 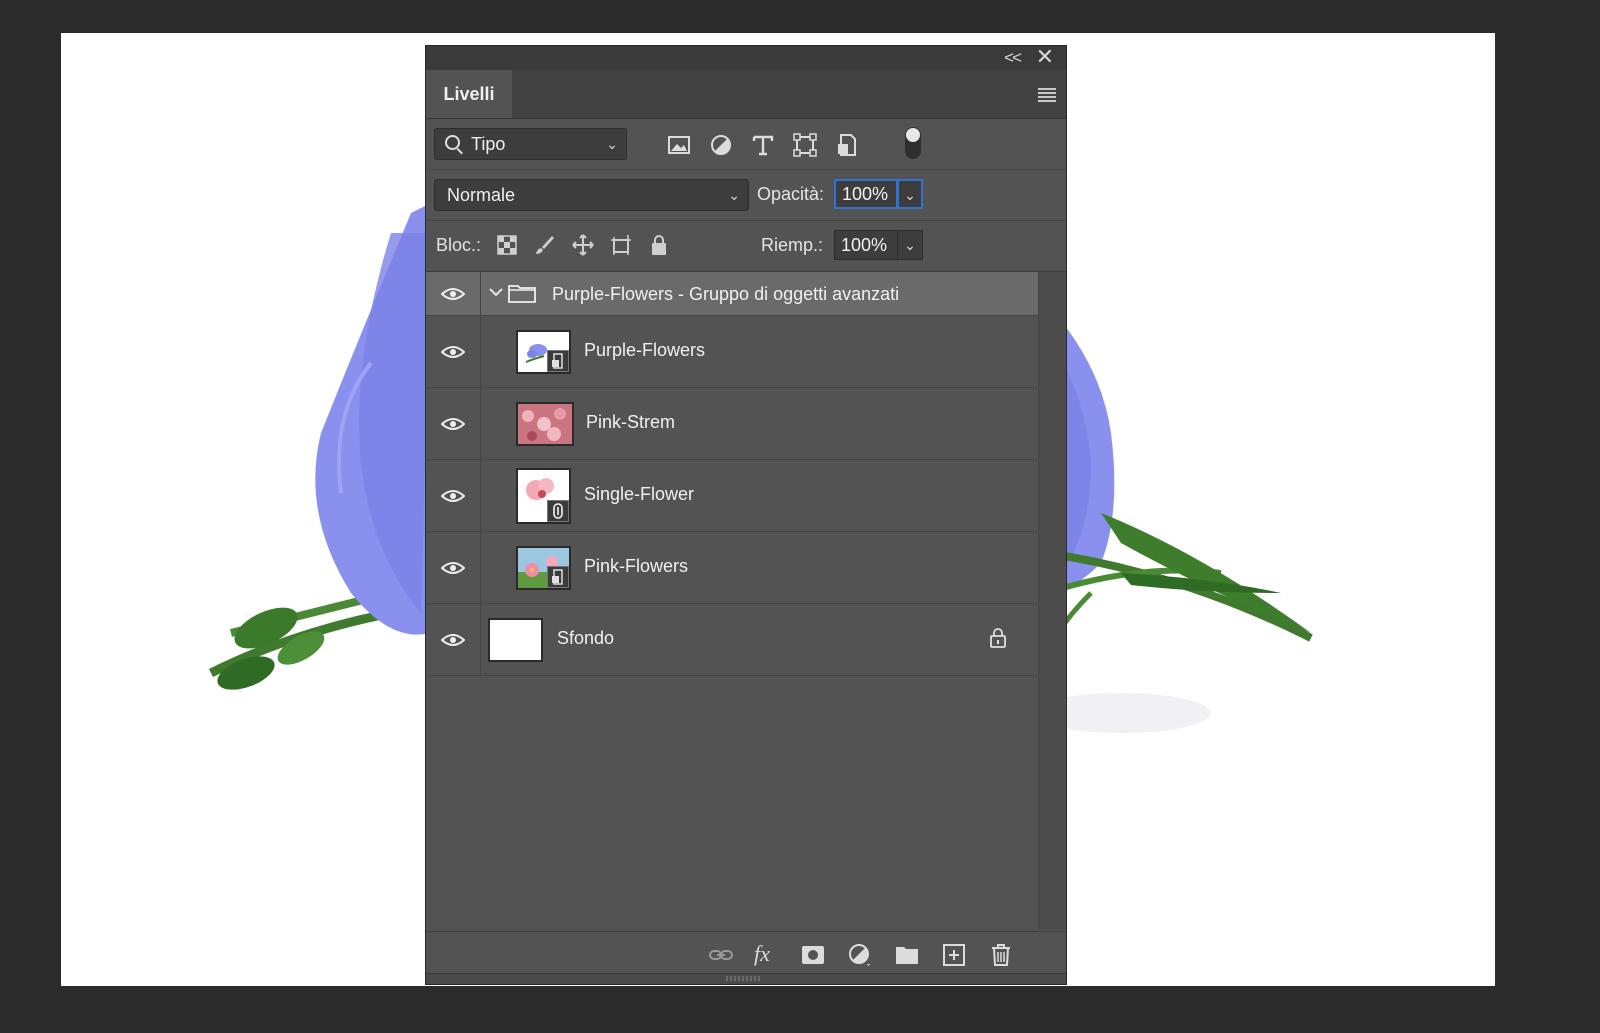 I want to click on new-group-icon, so click(x=907, y=955).